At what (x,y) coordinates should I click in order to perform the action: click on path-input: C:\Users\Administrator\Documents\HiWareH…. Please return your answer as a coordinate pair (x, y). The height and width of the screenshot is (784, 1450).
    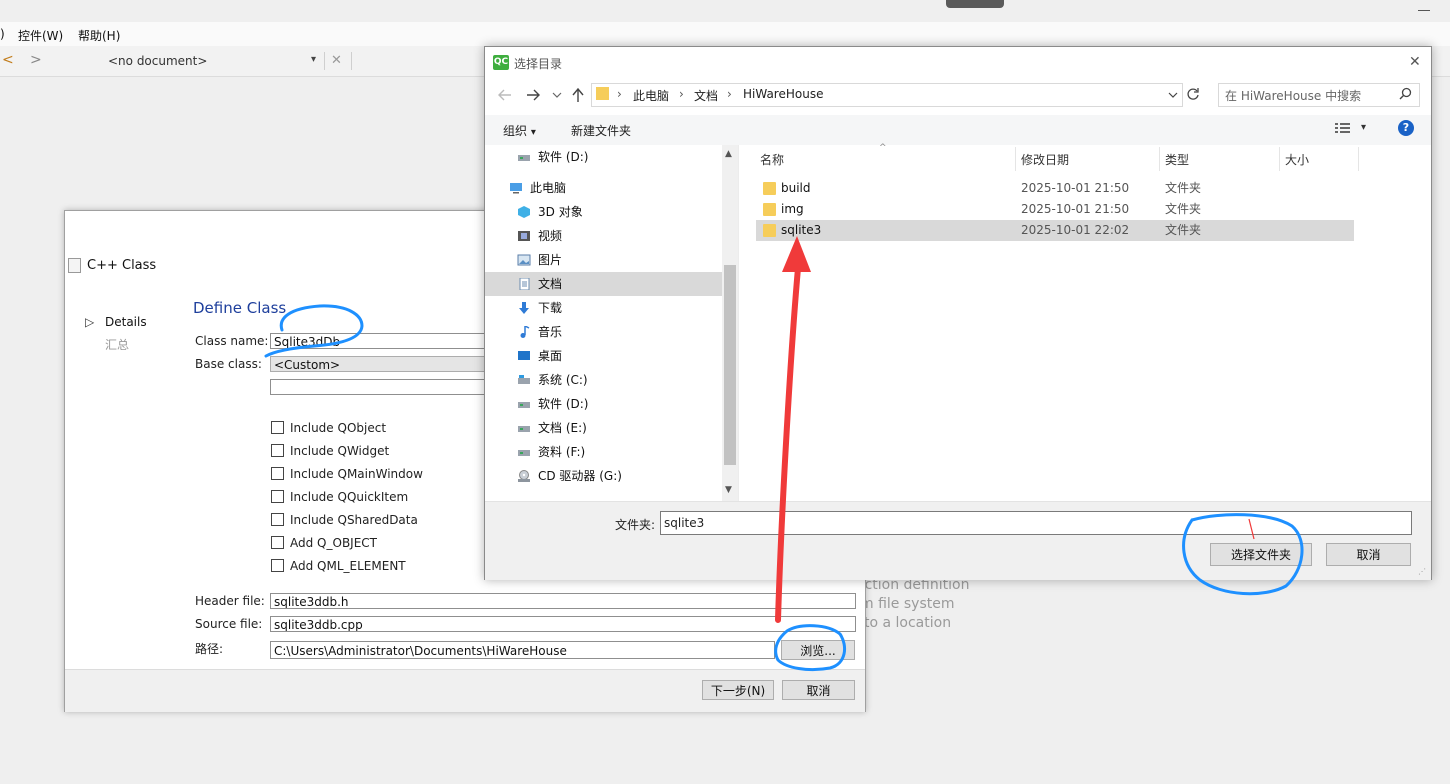
    Looking at the image, I should click on (522, 650).